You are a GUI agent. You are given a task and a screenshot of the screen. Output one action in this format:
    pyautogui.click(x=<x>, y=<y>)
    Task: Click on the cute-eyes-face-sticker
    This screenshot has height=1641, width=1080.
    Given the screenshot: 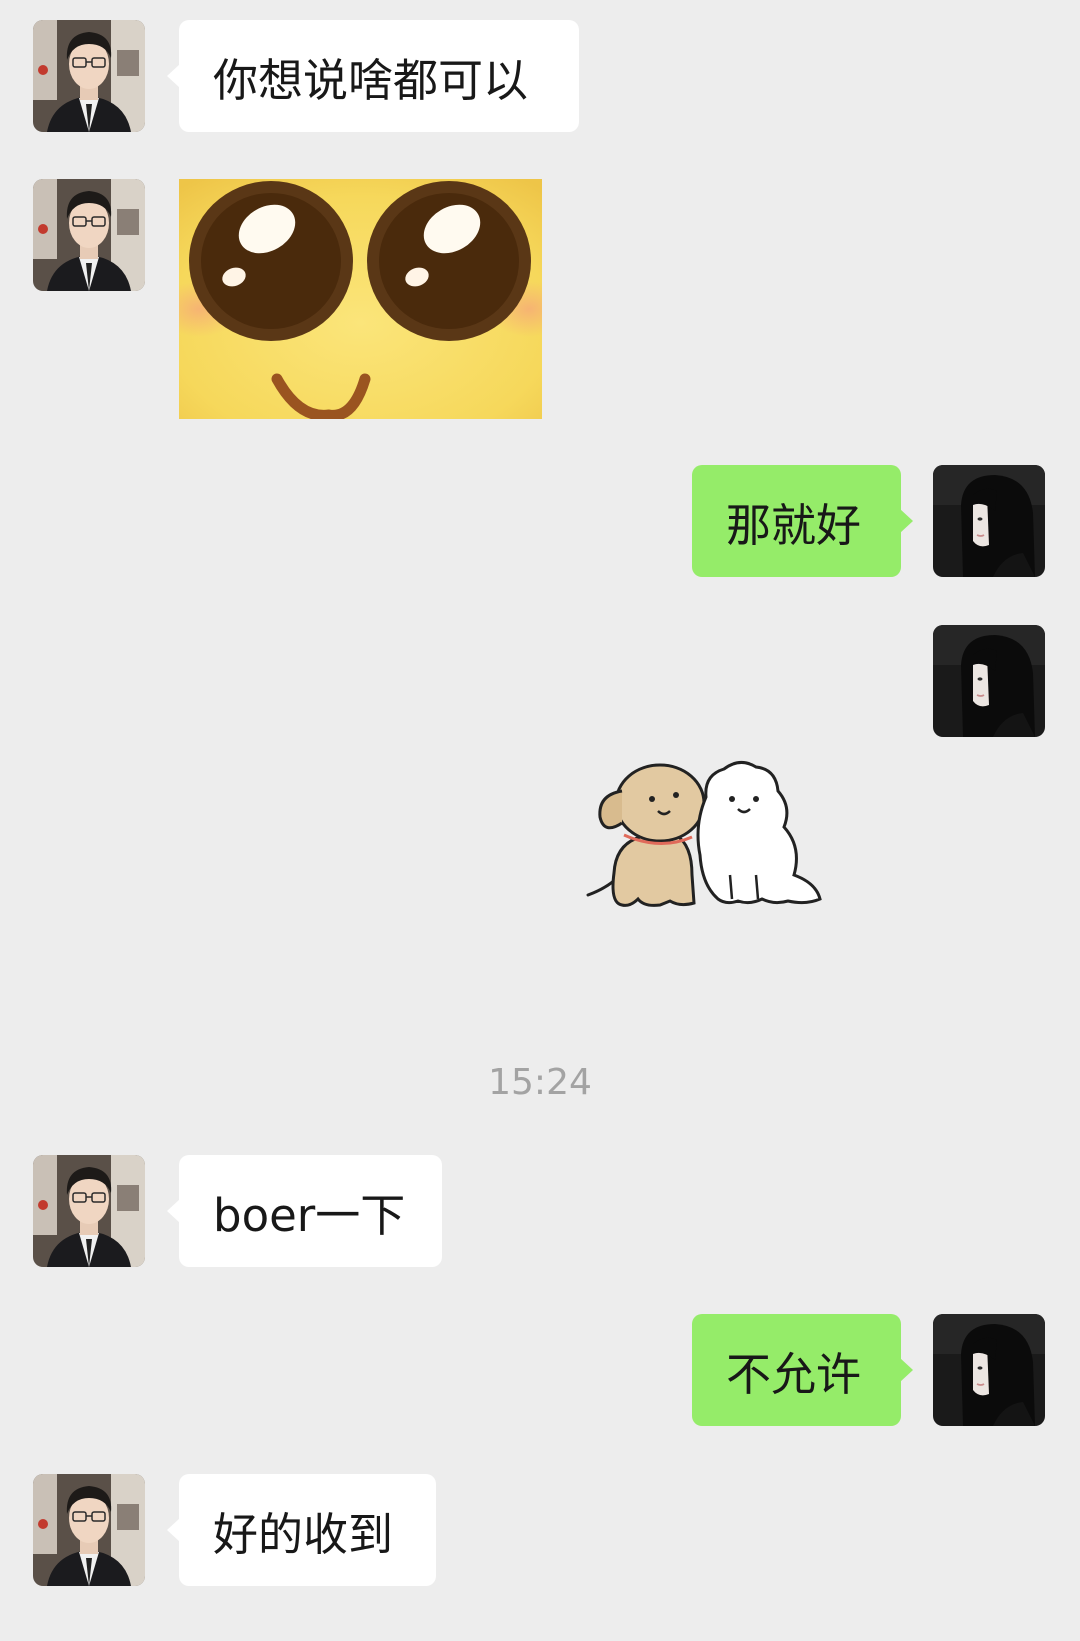 What is the action you would take?
    pyautogui.click(x=360, y=299)
    